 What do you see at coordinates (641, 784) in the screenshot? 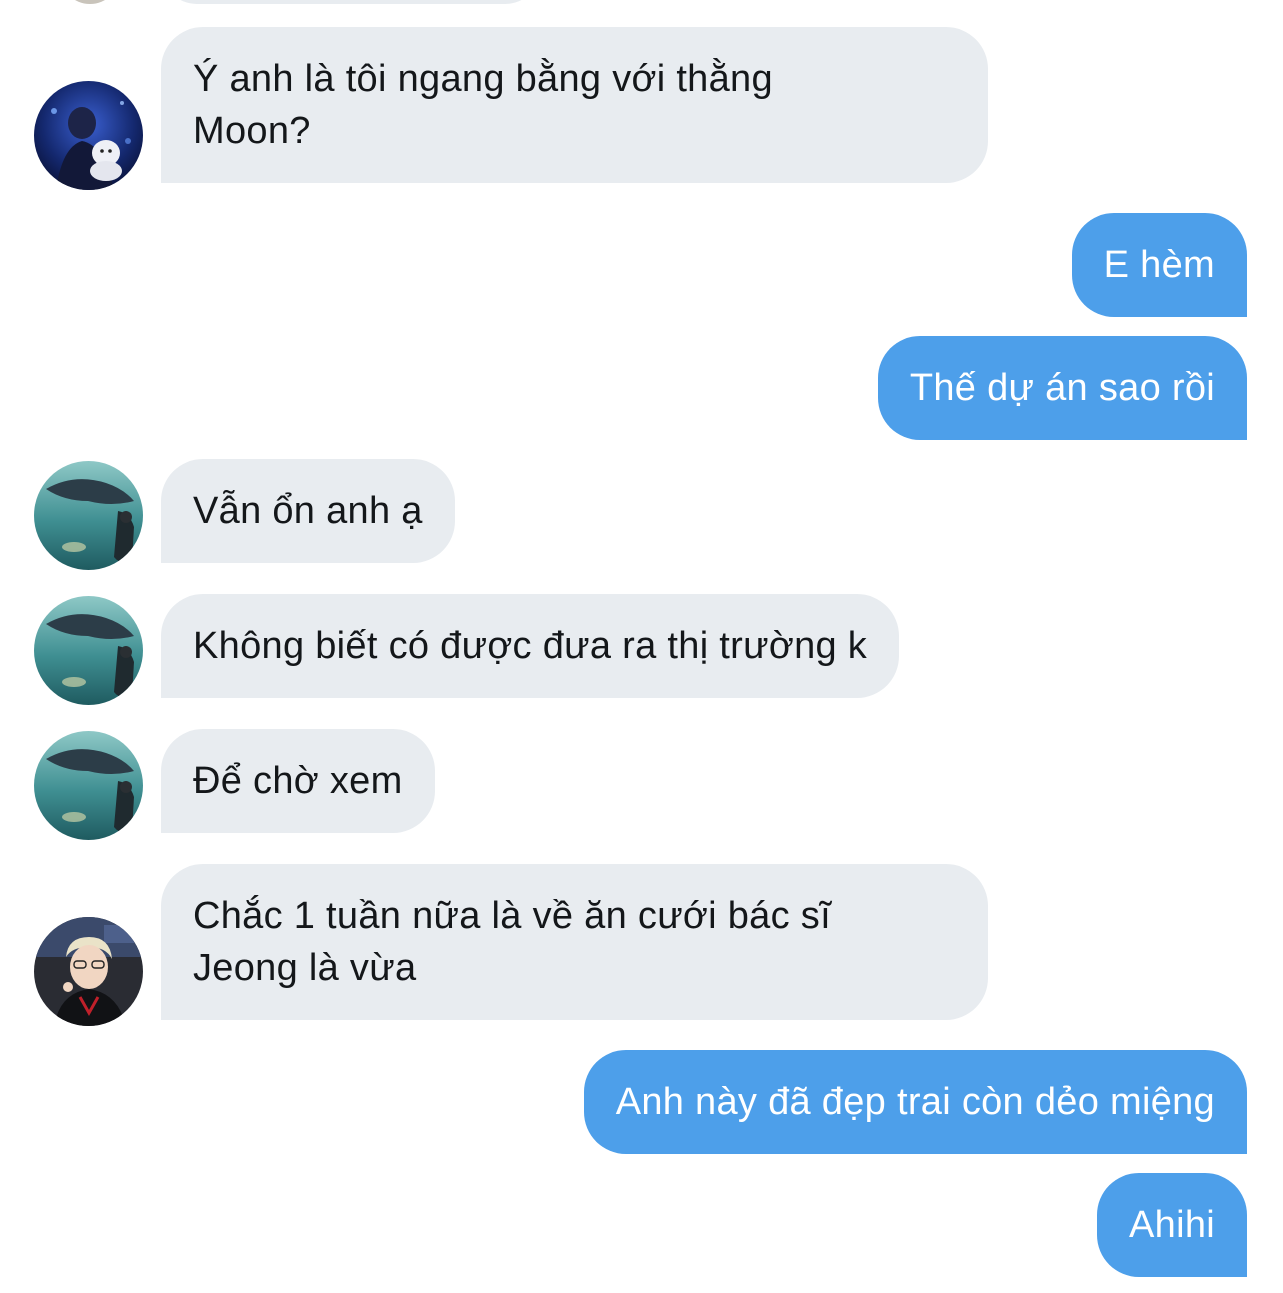
I see `message-row: Để chờ xem` at bounding box center [641, 784].